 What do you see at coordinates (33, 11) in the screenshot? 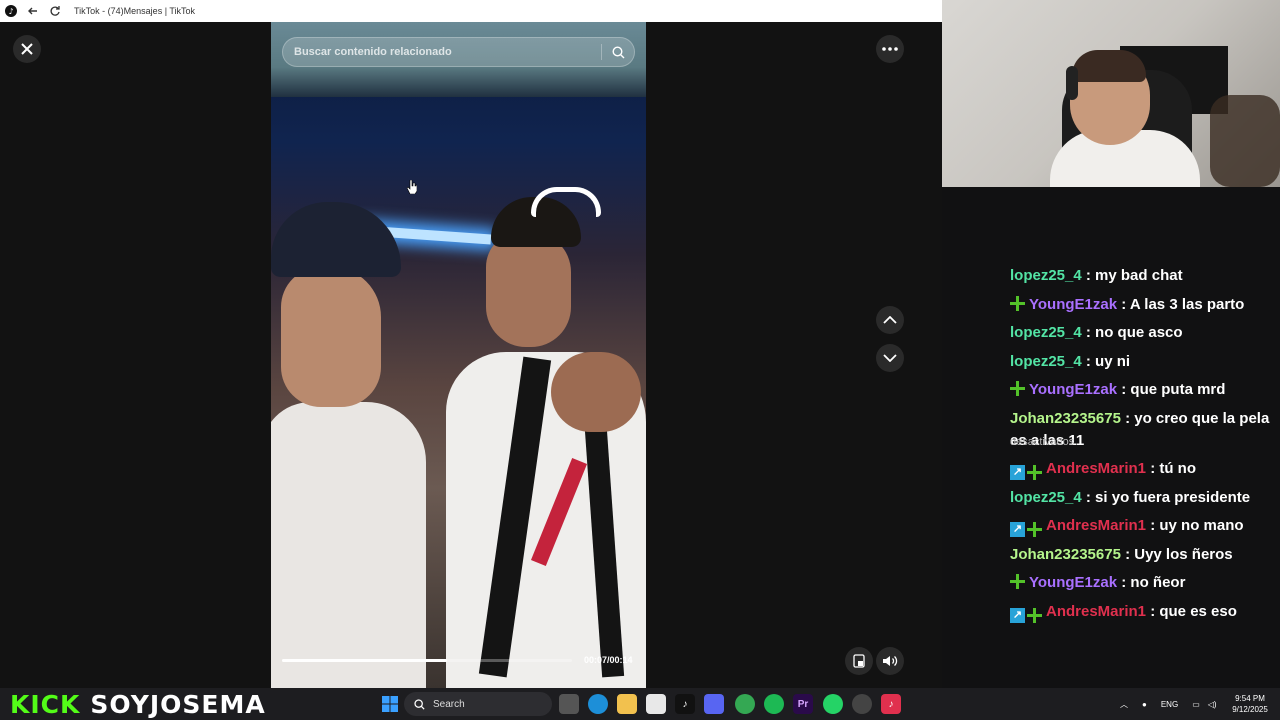
I see `back-arrow-icon` at bounding box center [33, 11].